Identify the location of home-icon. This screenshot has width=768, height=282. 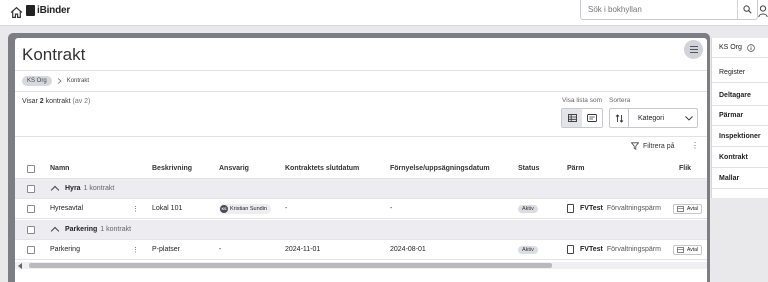
(16, 12).